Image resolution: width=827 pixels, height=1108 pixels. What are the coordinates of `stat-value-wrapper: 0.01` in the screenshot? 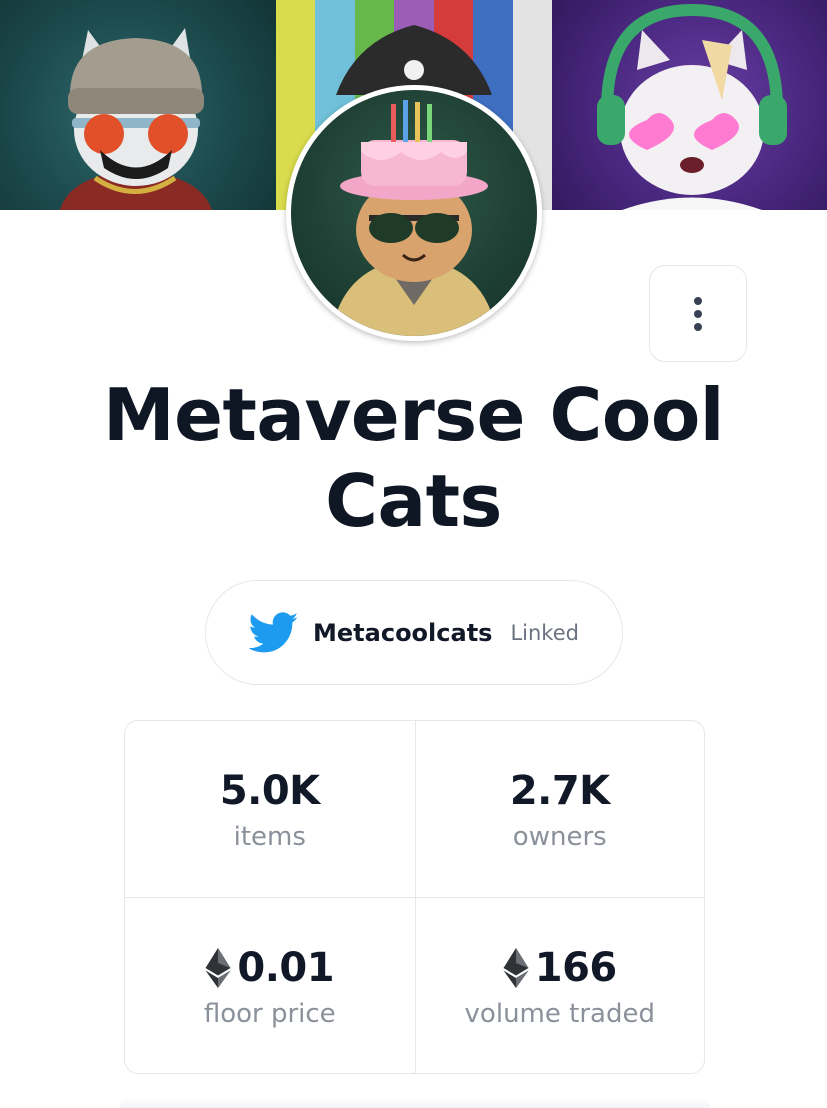 It's located at (270, 968).